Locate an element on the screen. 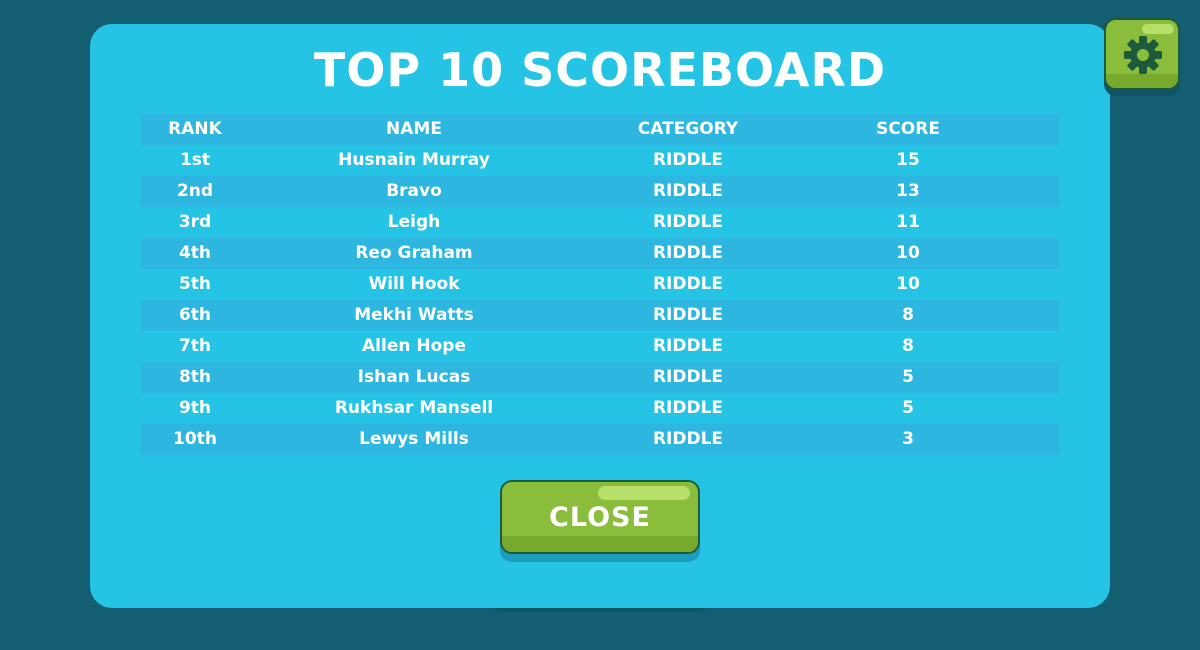  rank-cell: 3rd is located at coordinates (195, 222).